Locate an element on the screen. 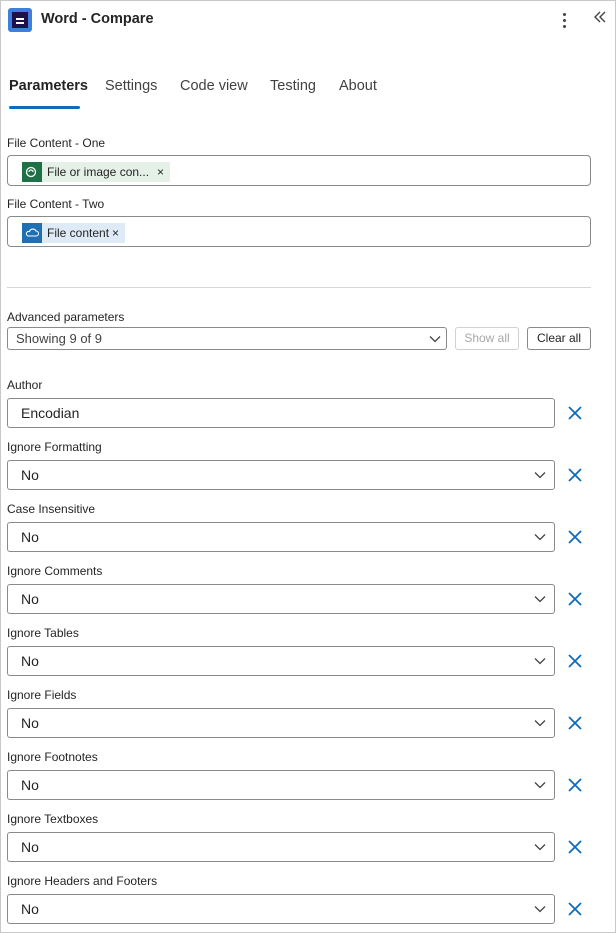  clear-all-button: Clear all is located at coordinates (559, 338).